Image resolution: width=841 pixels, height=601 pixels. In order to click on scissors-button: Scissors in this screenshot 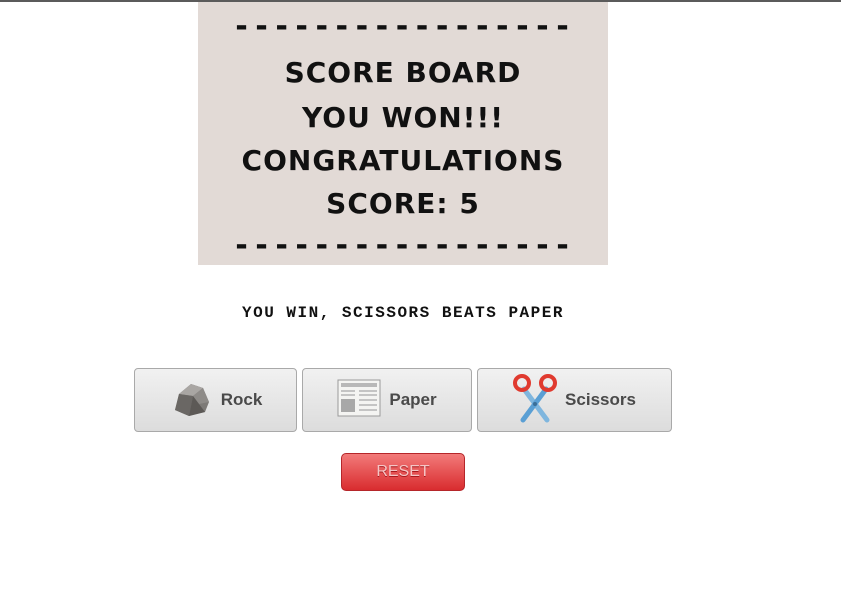, I will do `click(574, 400)`.